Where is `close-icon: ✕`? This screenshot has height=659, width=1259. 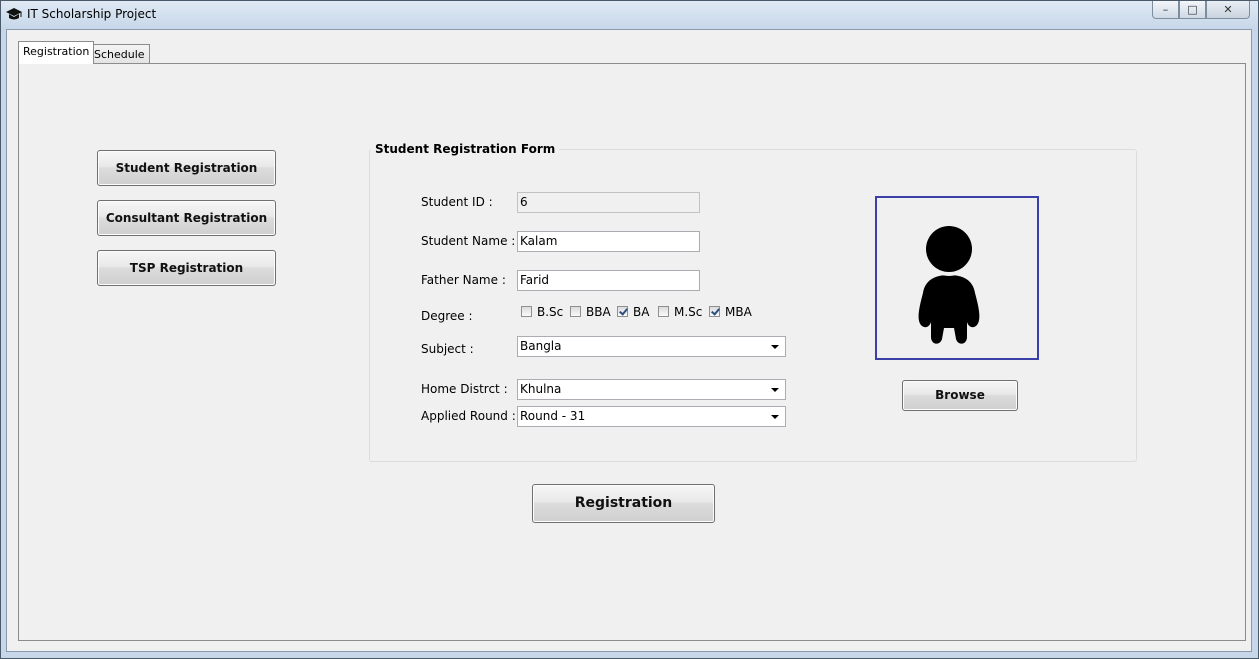
close-icon: ✕ is located at coordinates (1228, 9).